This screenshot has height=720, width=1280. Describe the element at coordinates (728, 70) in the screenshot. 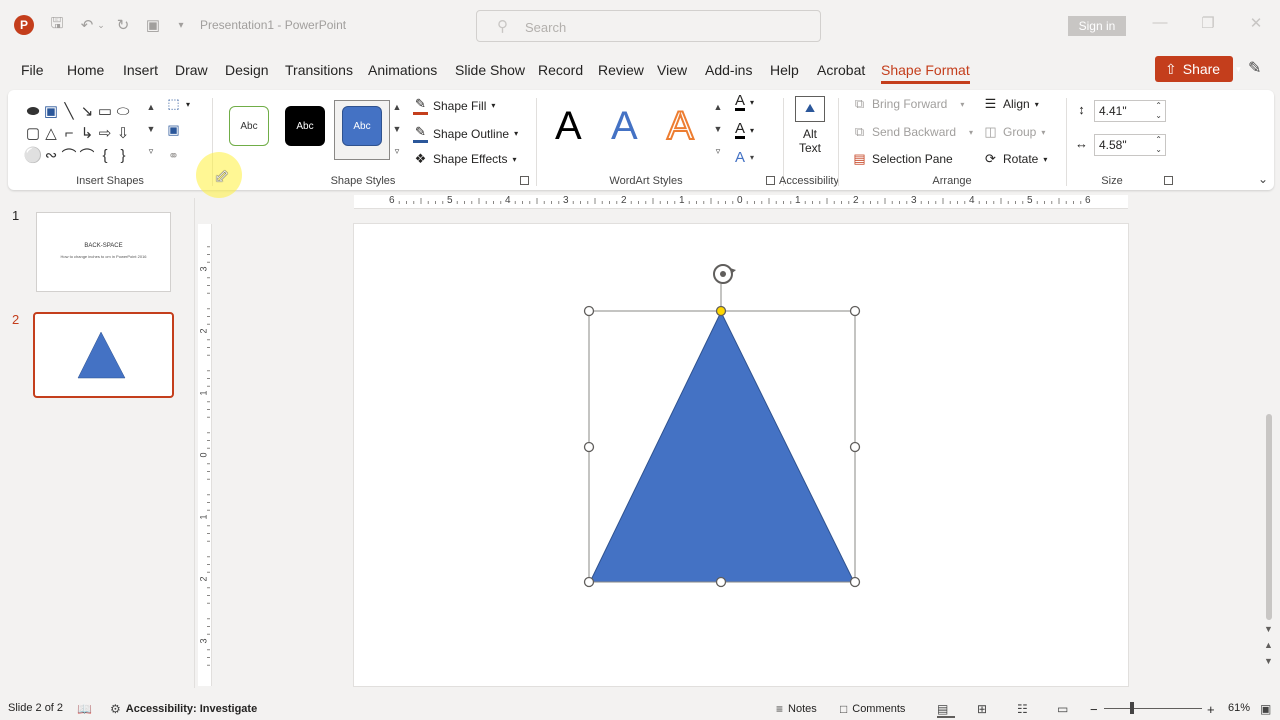

I see `tab-add-ins: Add-ins` at that location.